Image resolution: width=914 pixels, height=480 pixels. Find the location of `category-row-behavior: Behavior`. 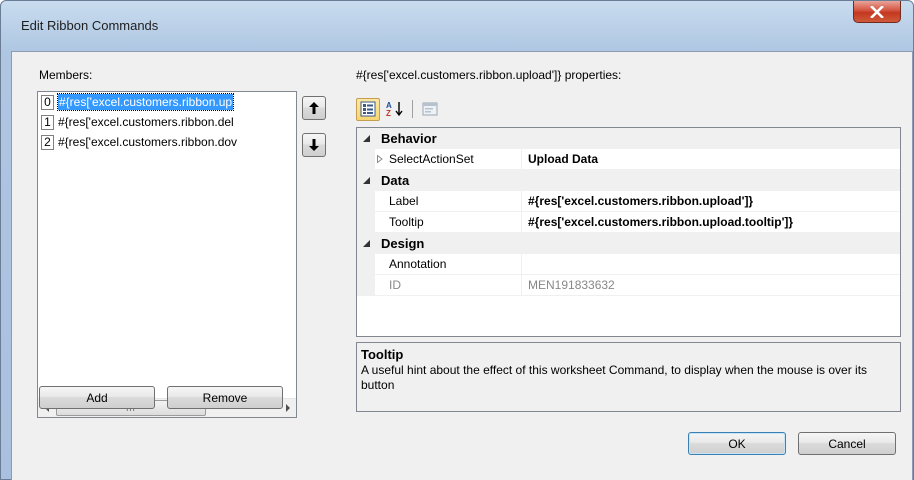

category-row-behavior: Behavior is located at coordinates (628, 138).